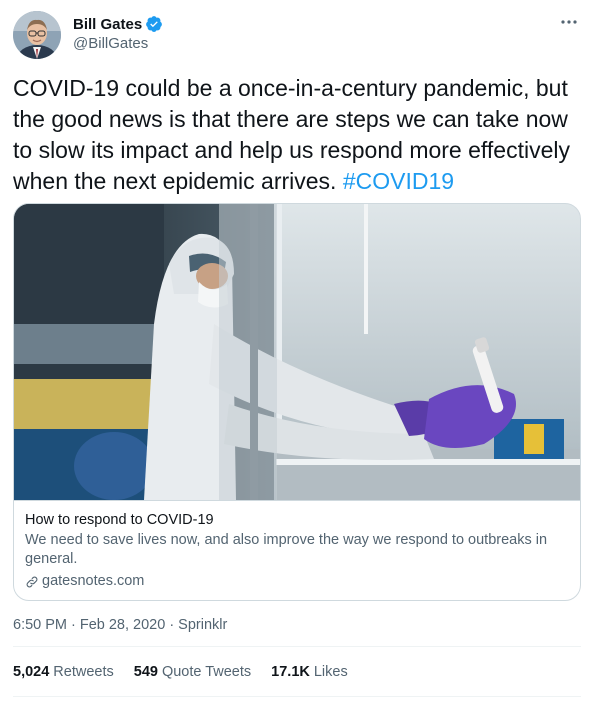  Describe the element at coordinates (119, 520) in the screenshot. I see `card-title: How to respond to COVID-19` at that location.